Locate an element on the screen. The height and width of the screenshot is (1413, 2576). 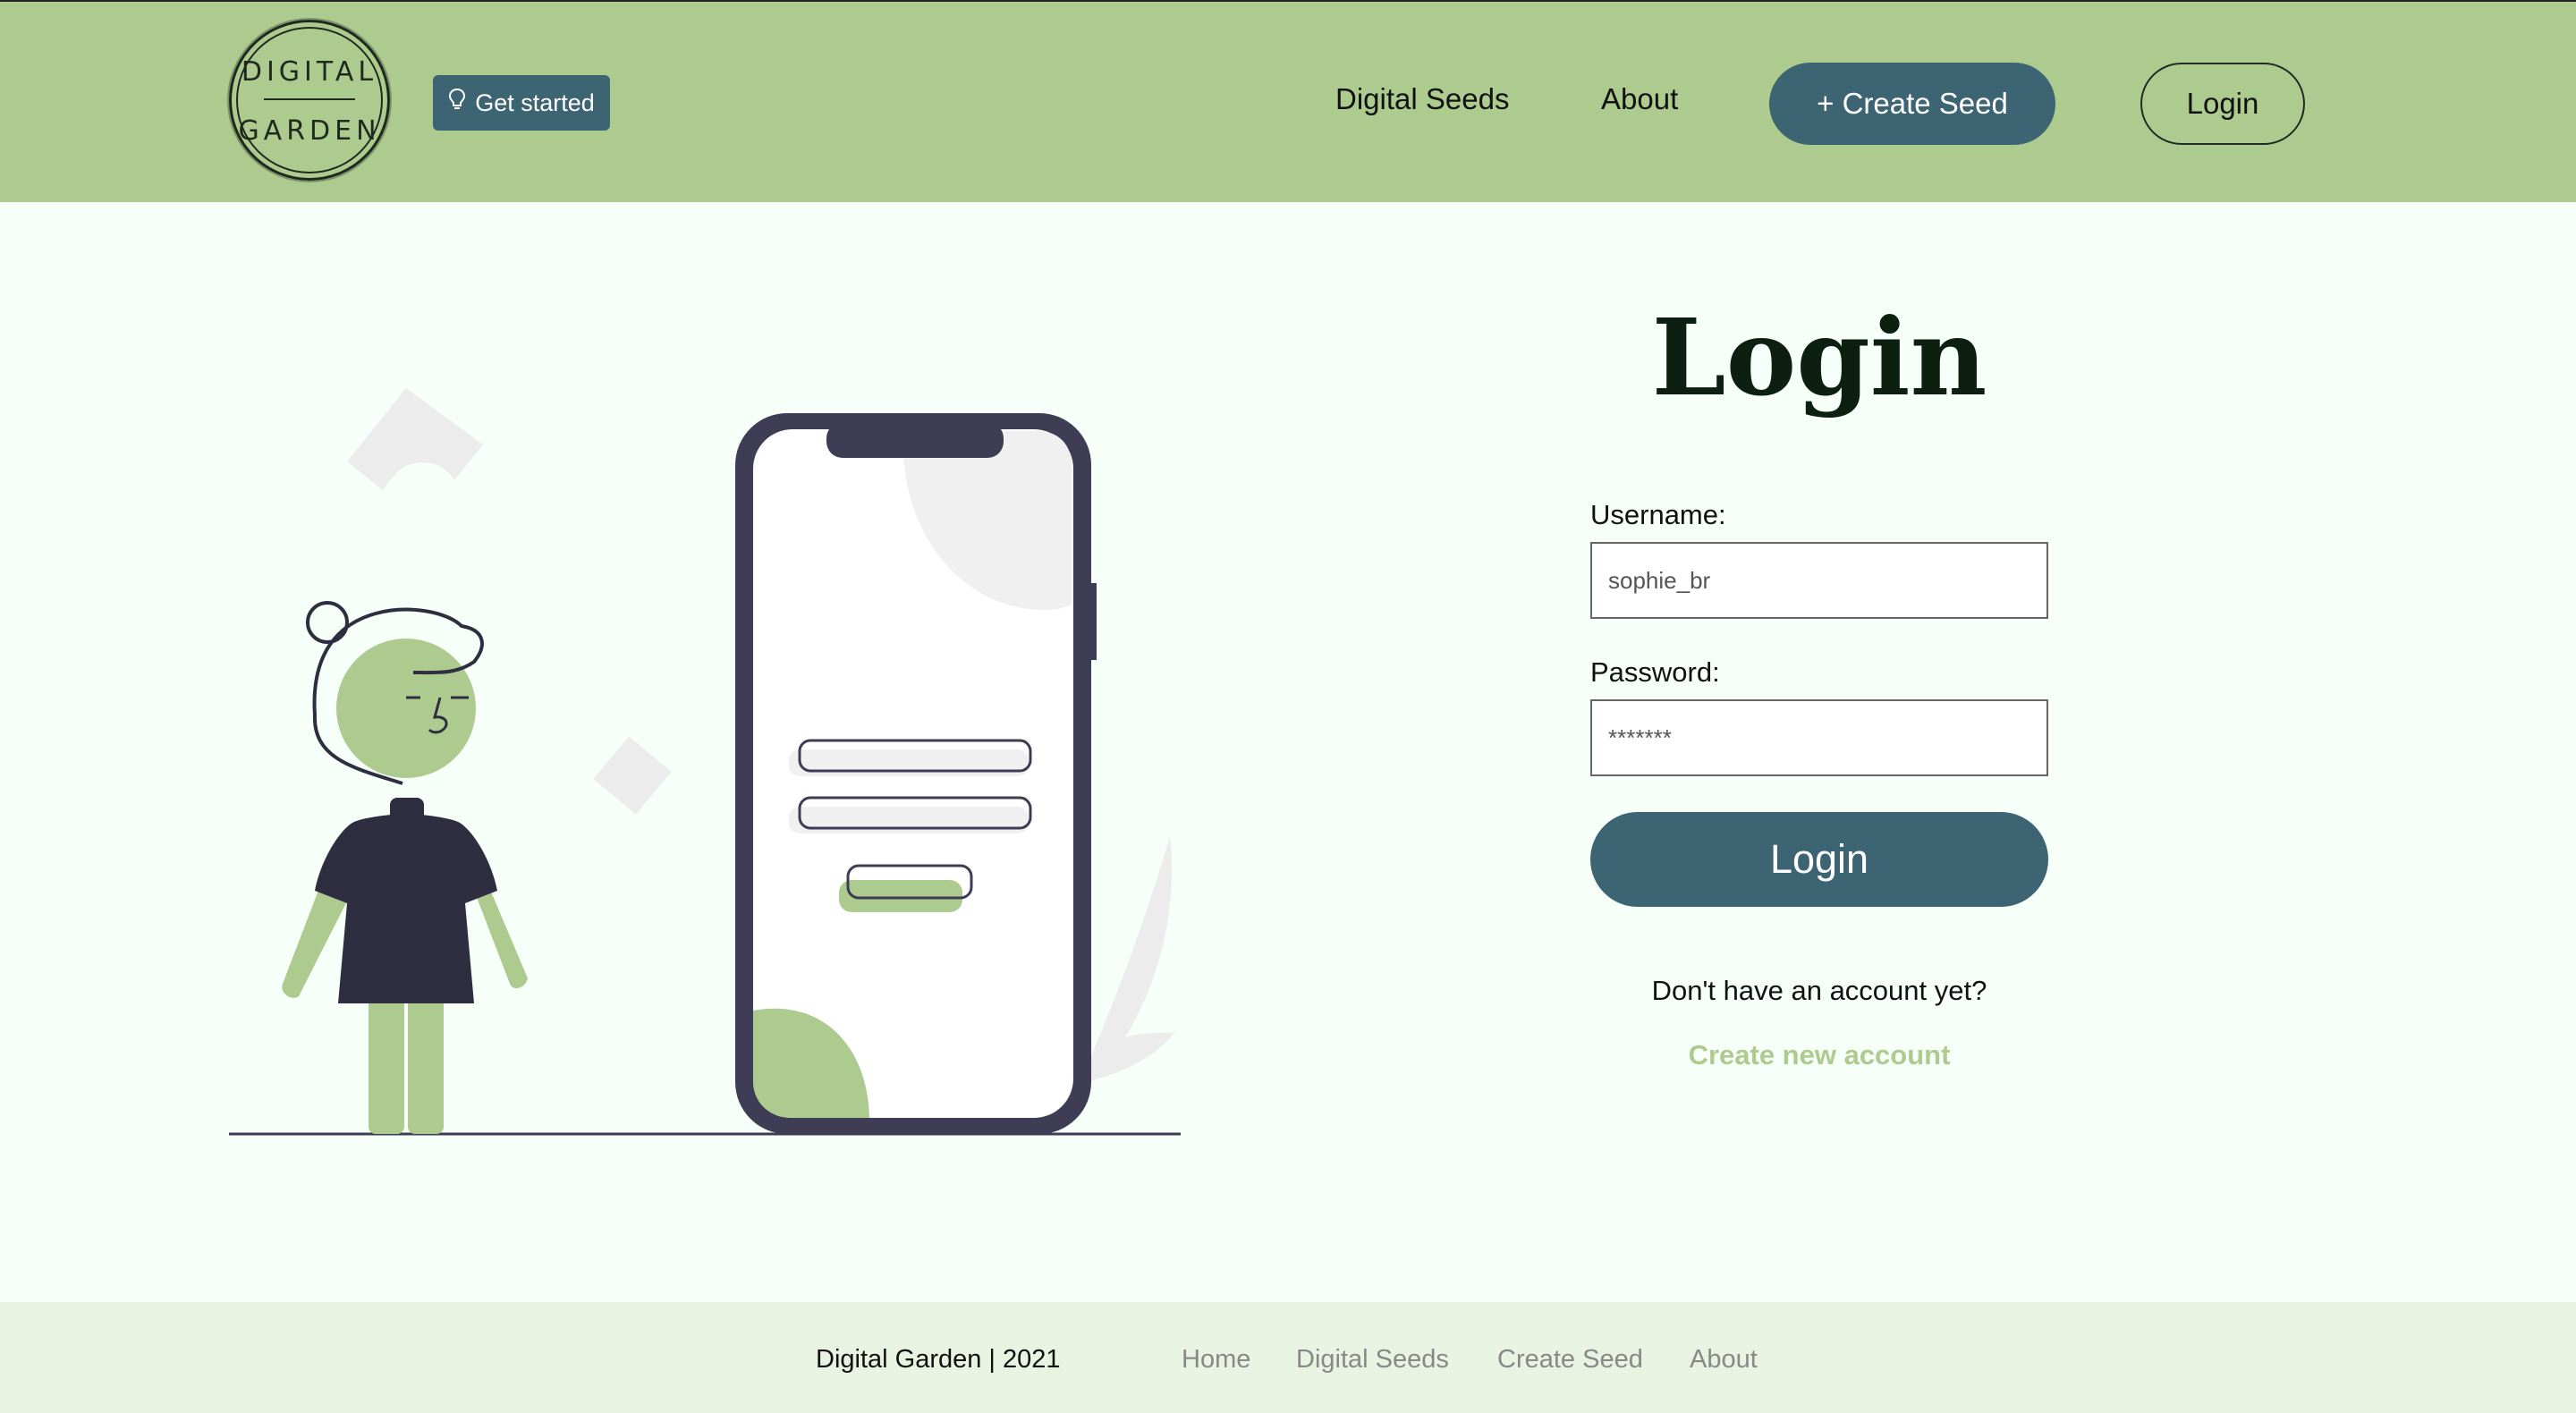
footer-copyright: Digital Garden | 2021 is located at coordinates (938, 1359).